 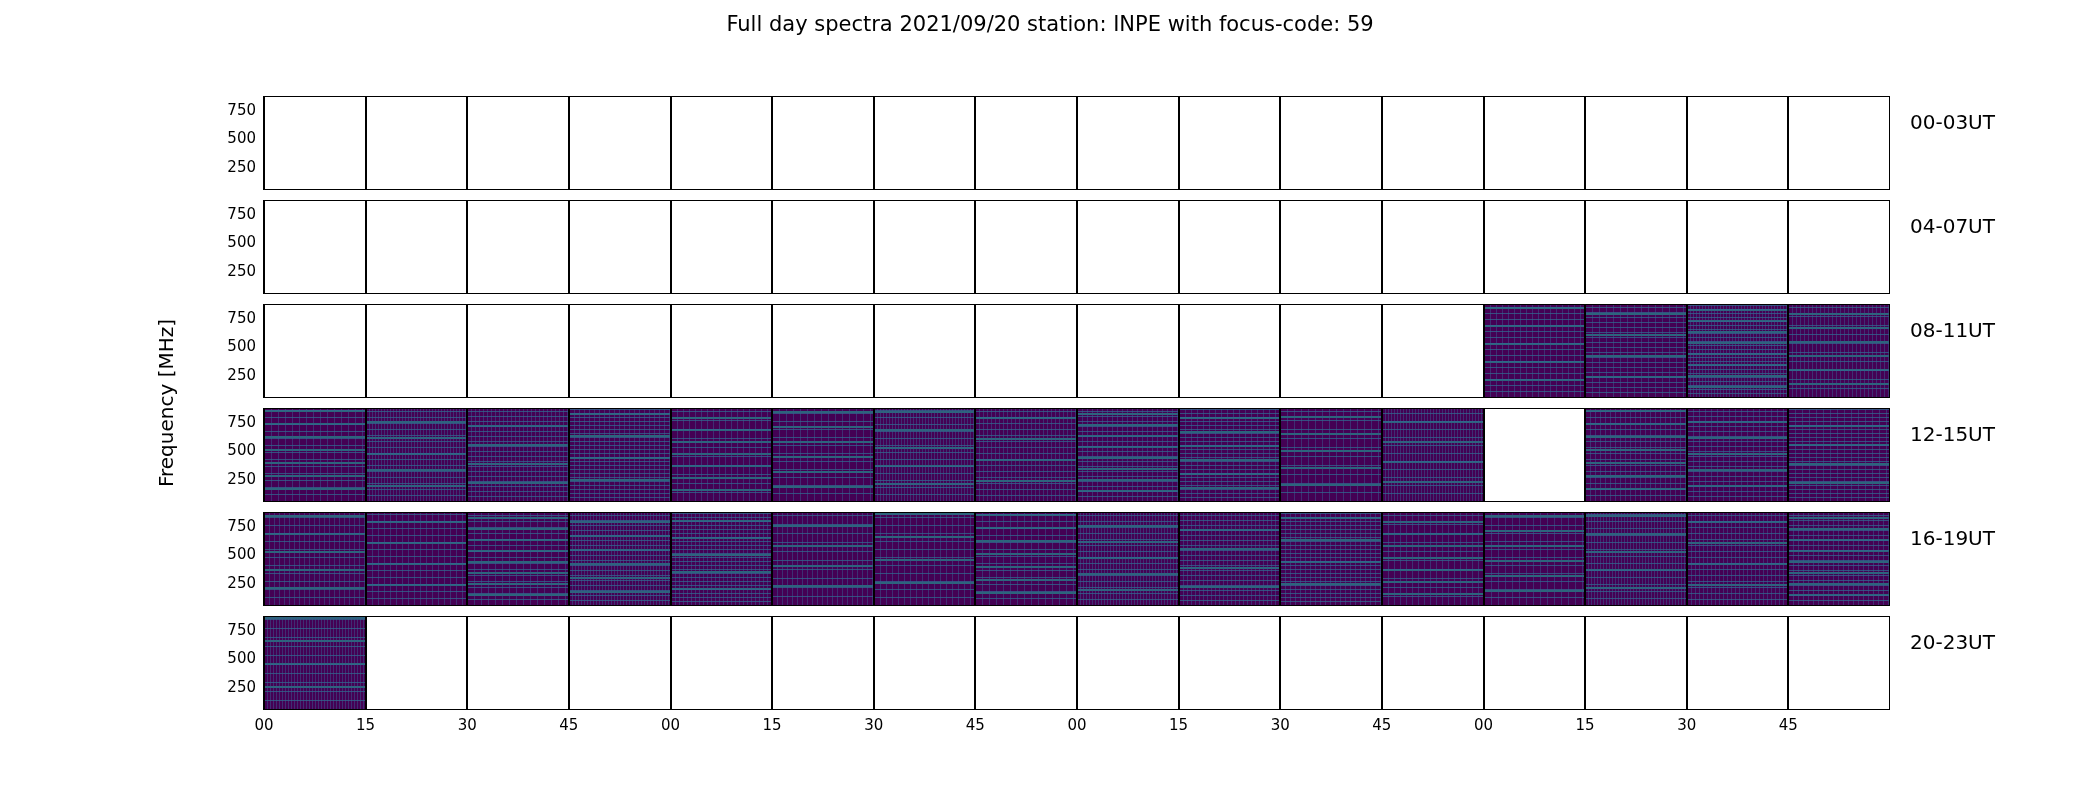 What do you see at coordinates (1952, 642) in the screenshot?
I see `row-label: 20-23UT` at bounding box center [1952, 642].